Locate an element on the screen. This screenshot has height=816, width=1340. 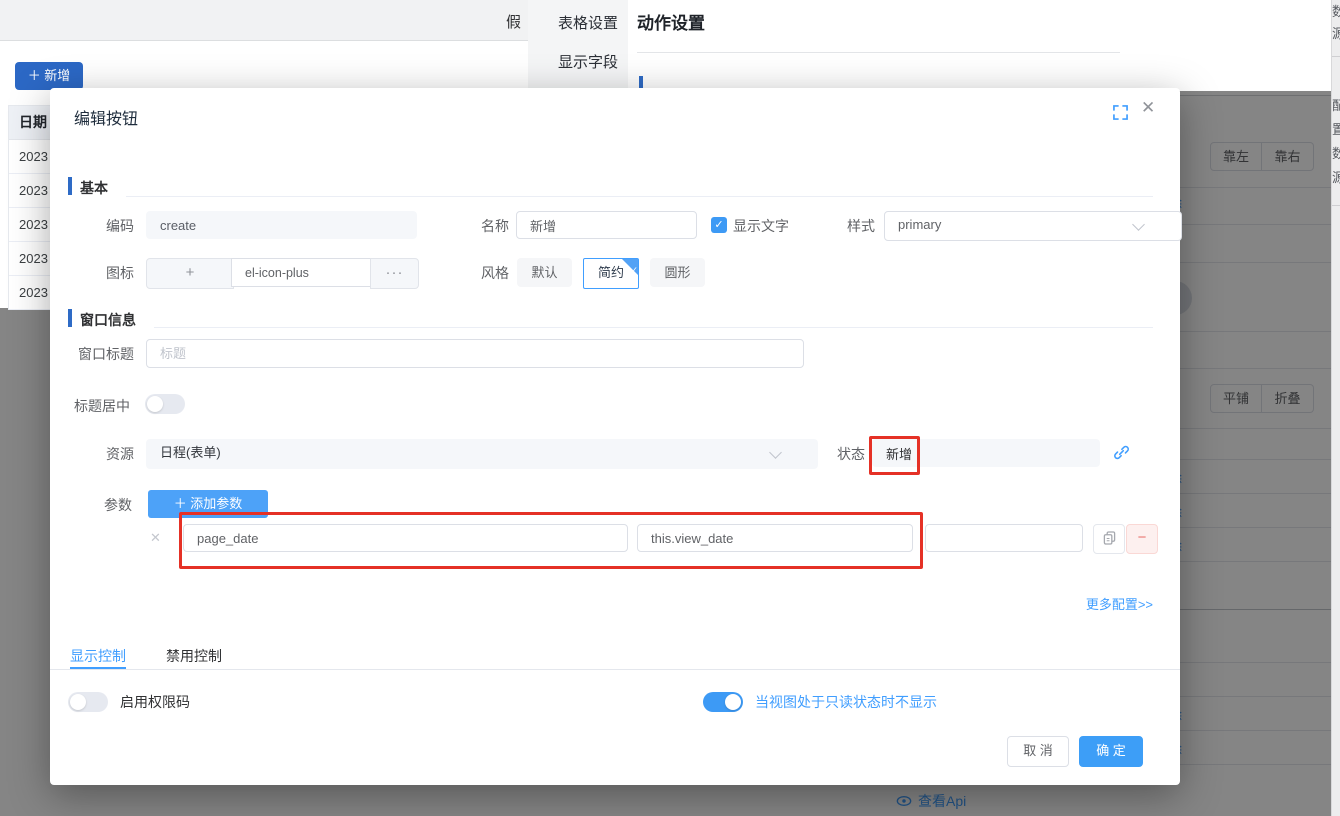
cancel-button: 取 消 is located at coordinates (1038, 751).